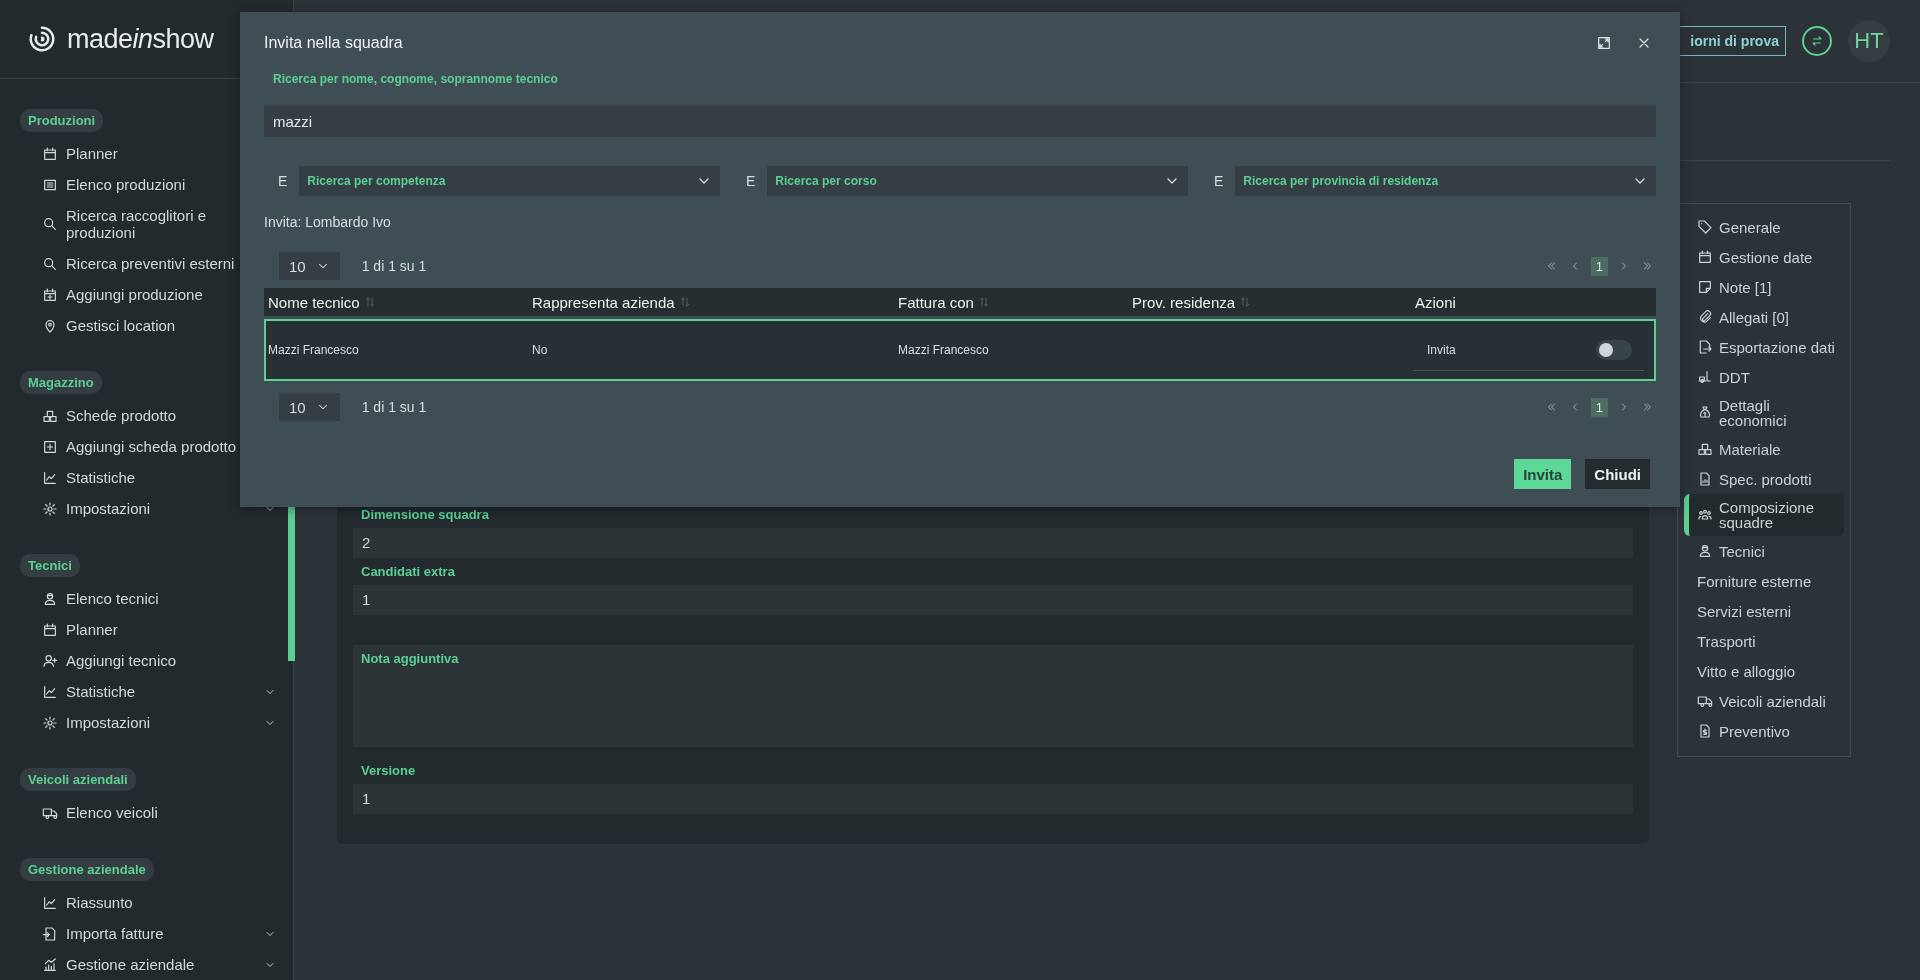 The image size is (1920, 980). Describe the element at coordinates (1705, 377) in the screenshot. I see `forklift-icon` at that location.